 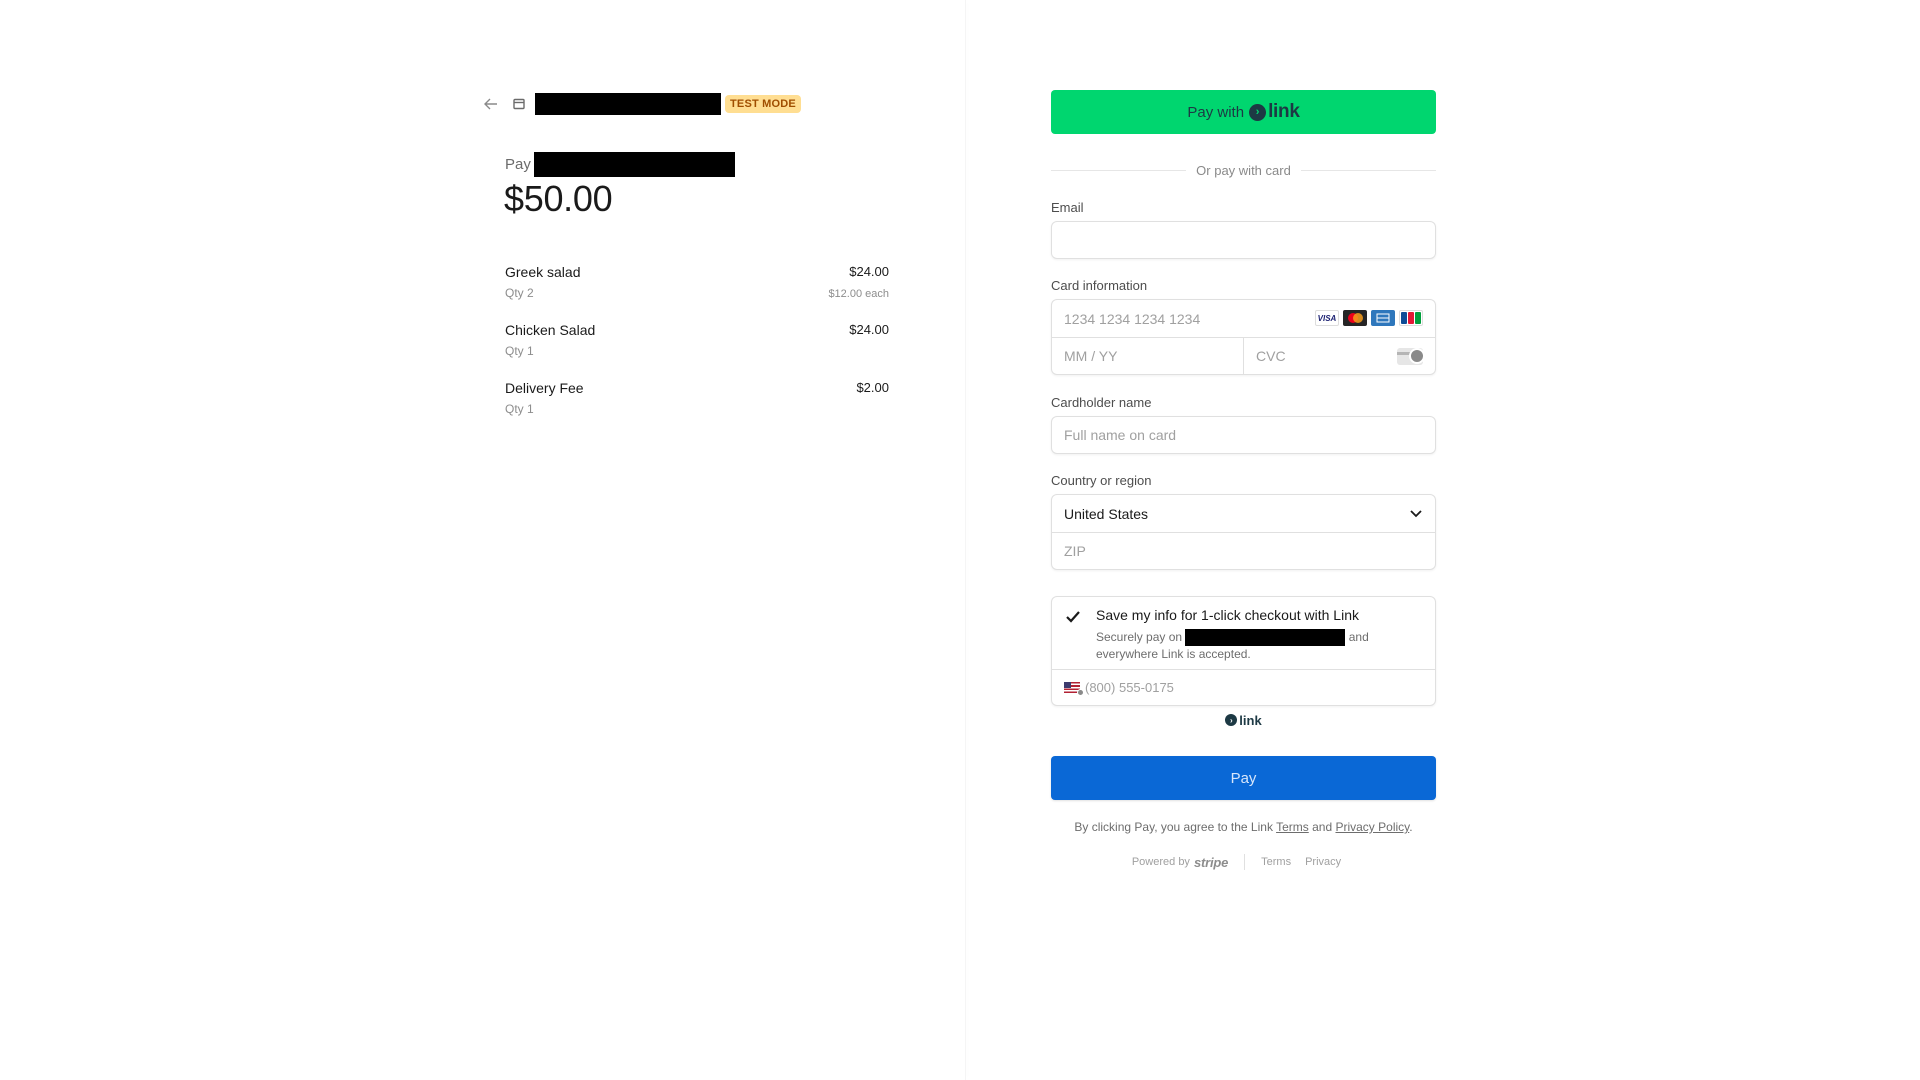 I want to click on total-amount: $50.00, so click(x=558, y=198).